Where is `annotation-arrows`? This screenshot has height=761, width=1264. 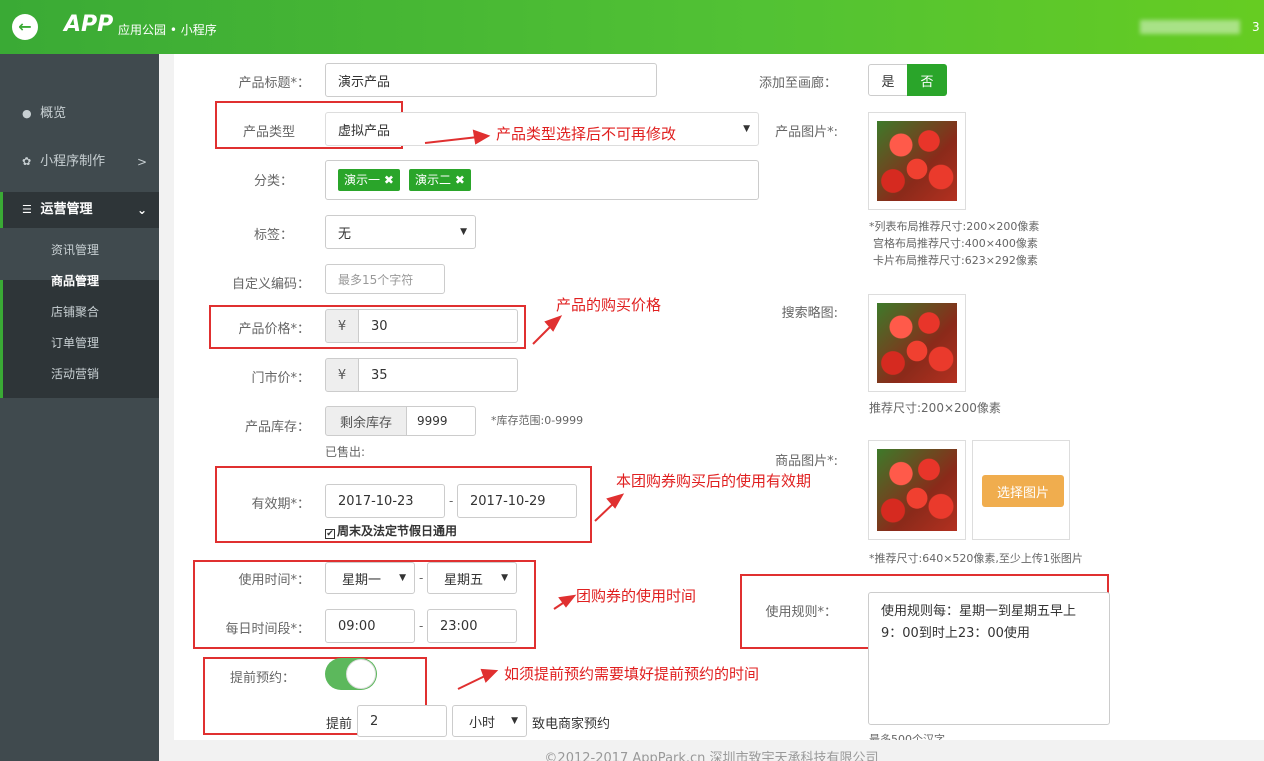 annotation-arrows is located at coordinates (524, 409).